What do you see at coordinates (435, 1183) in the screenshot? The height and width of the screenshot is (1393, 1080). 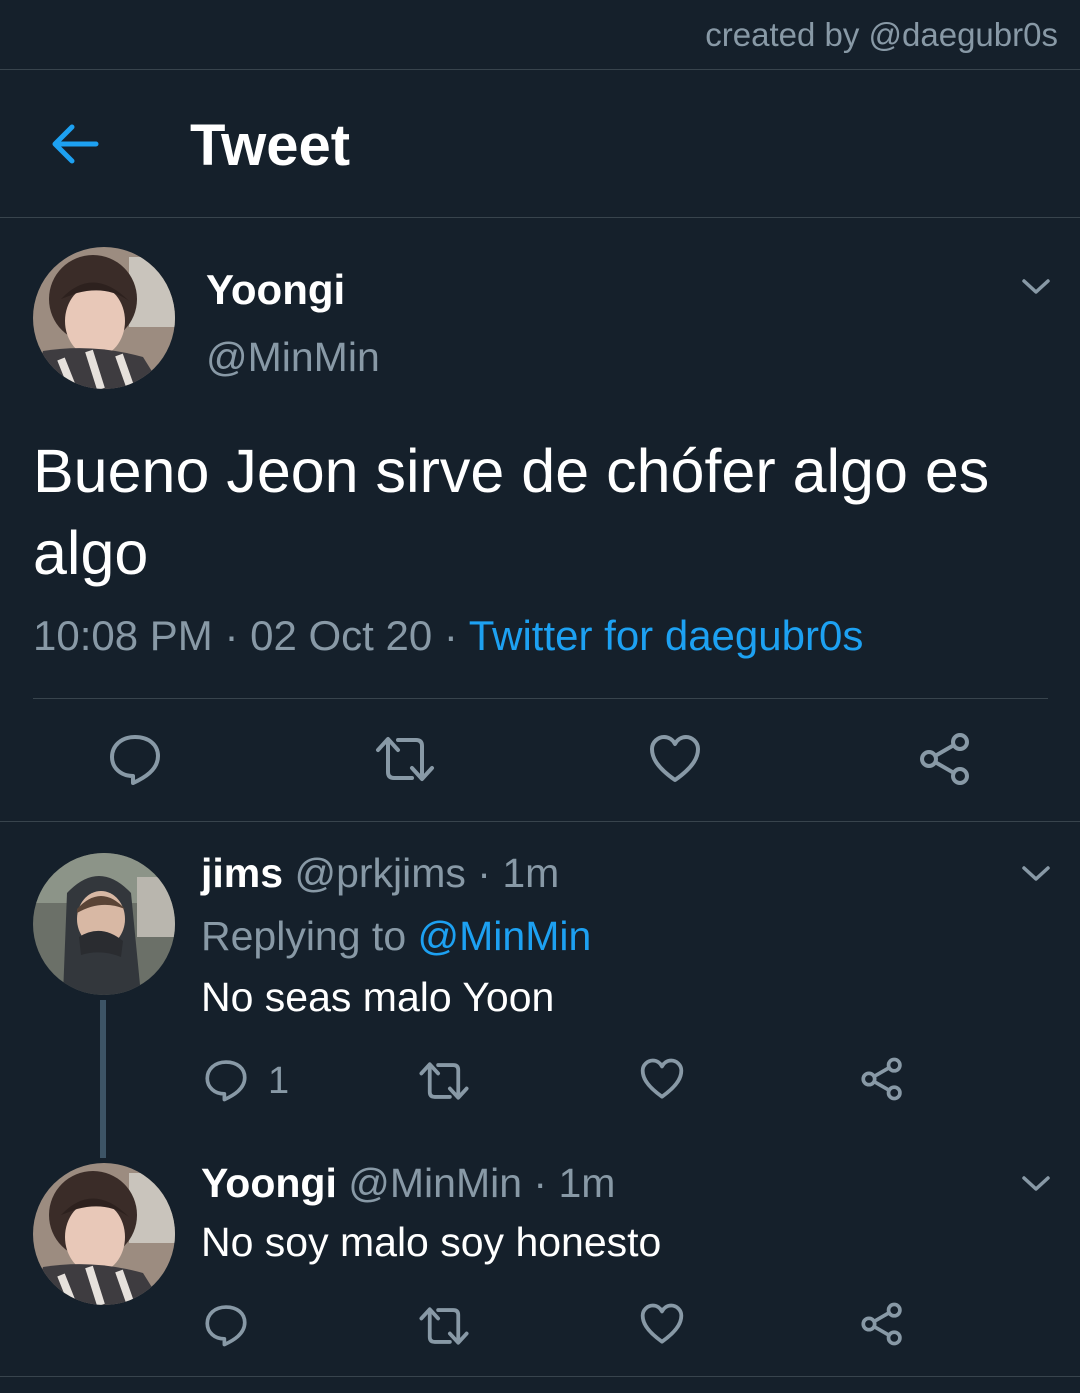 I see `reply-author-handle: @MinMin` at bounding box center [435, 1183].